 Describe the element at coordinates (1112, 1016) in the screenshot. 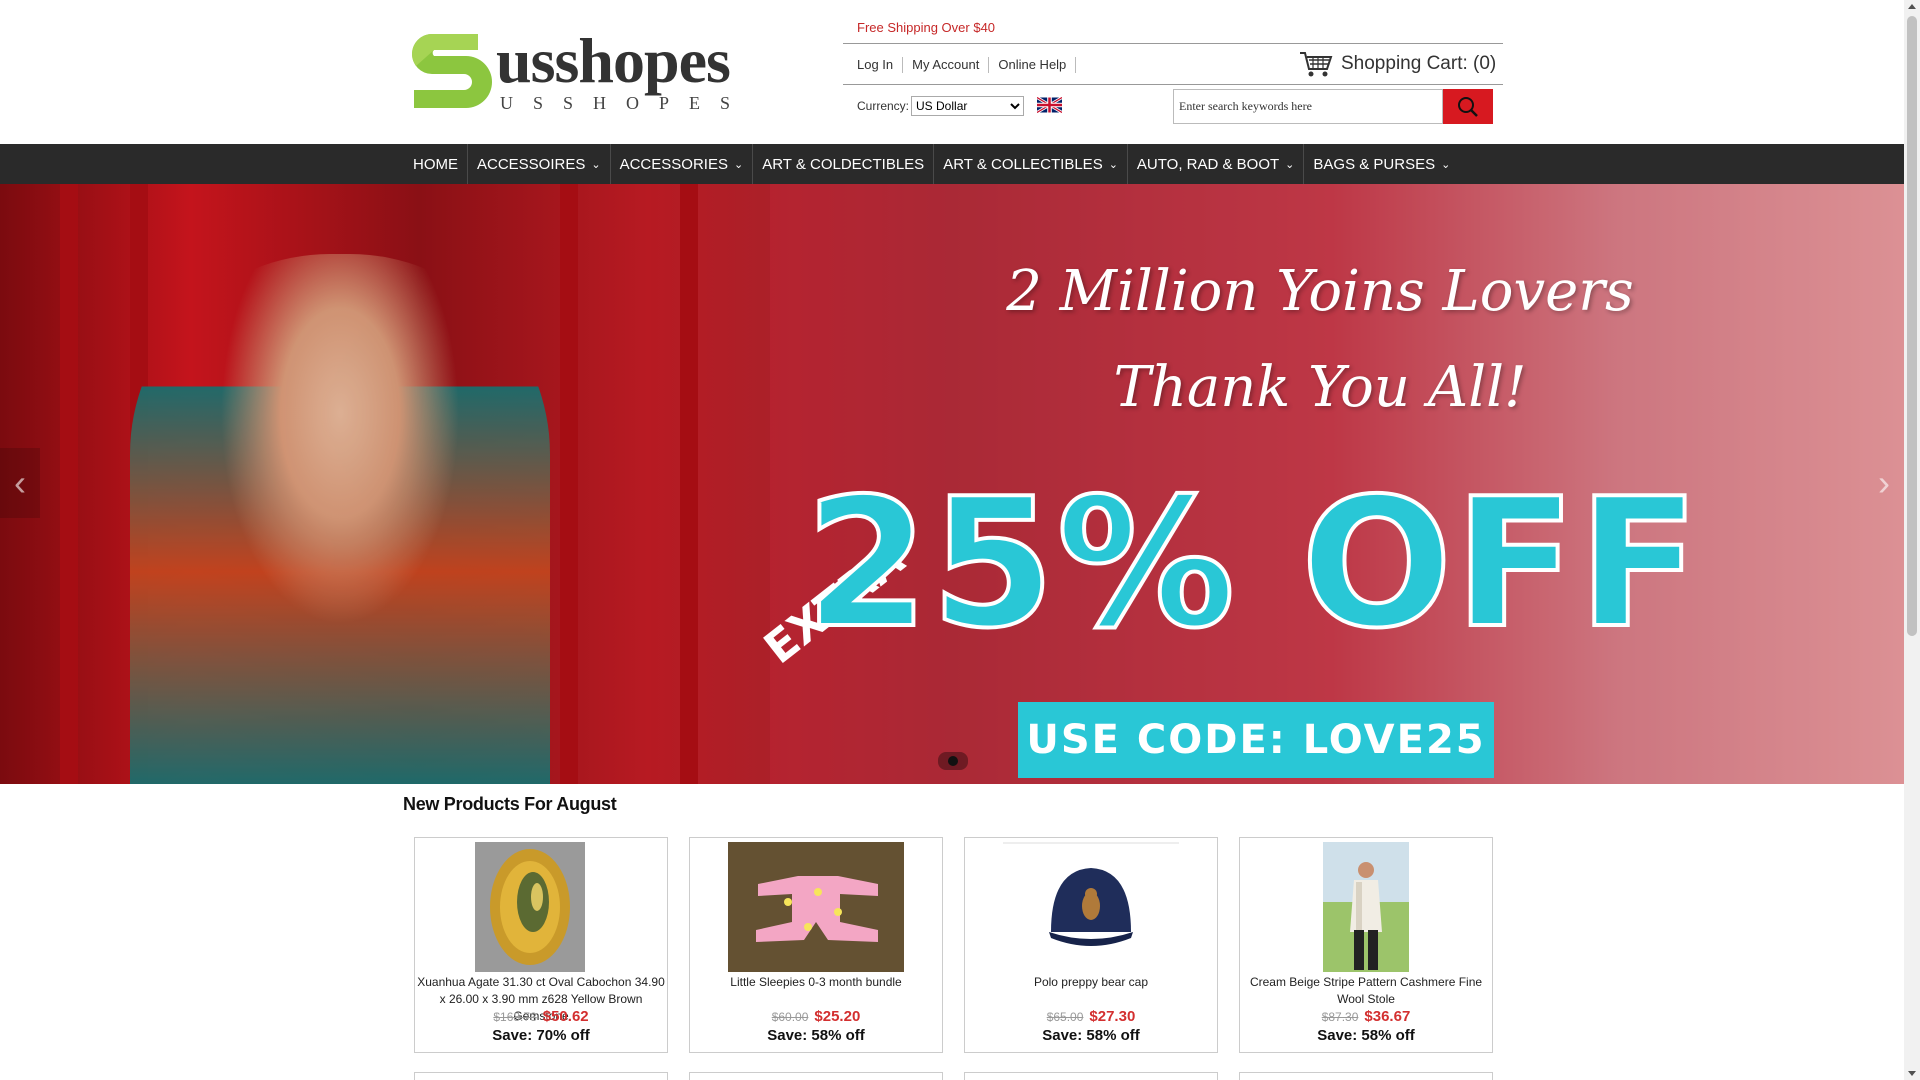

I see `product-price: $27.30` at that location.